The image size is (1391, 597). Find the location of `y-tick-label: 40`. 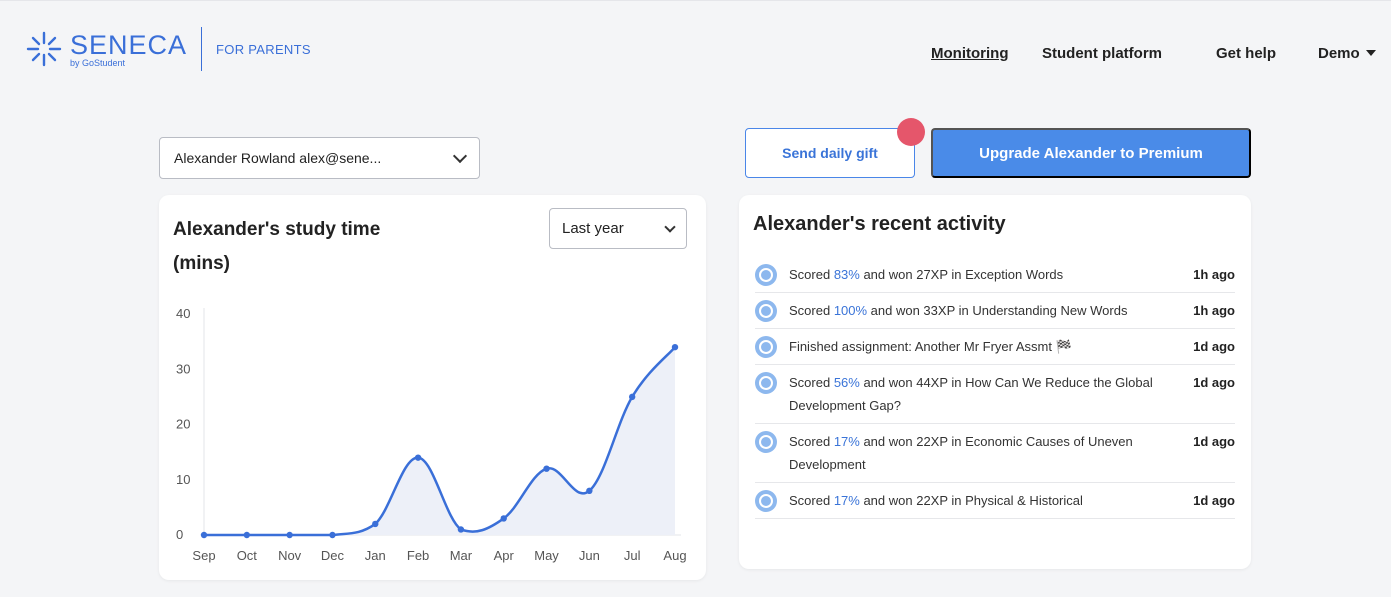

y-tick-label: 40 is located at coordinates (183, 313).